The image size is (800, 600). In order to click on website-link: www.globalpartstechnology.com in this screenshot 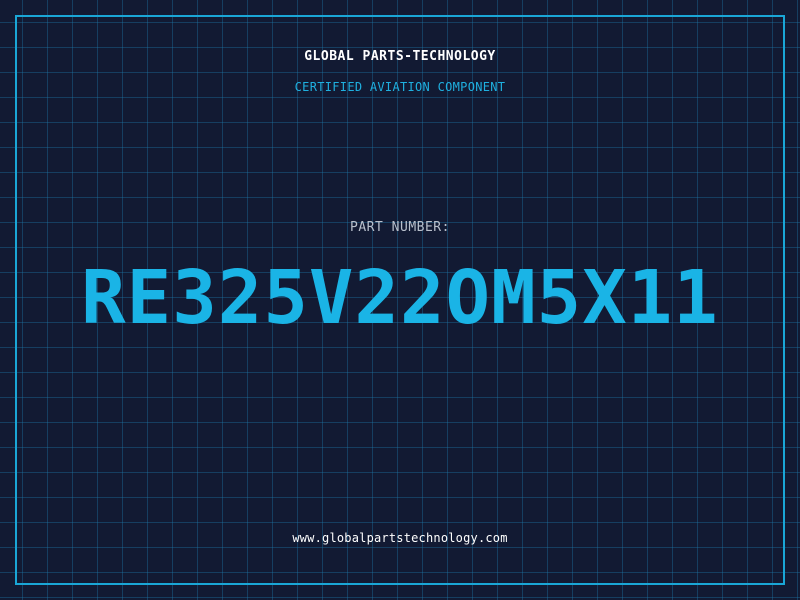, I will do `click(400, 538)`.